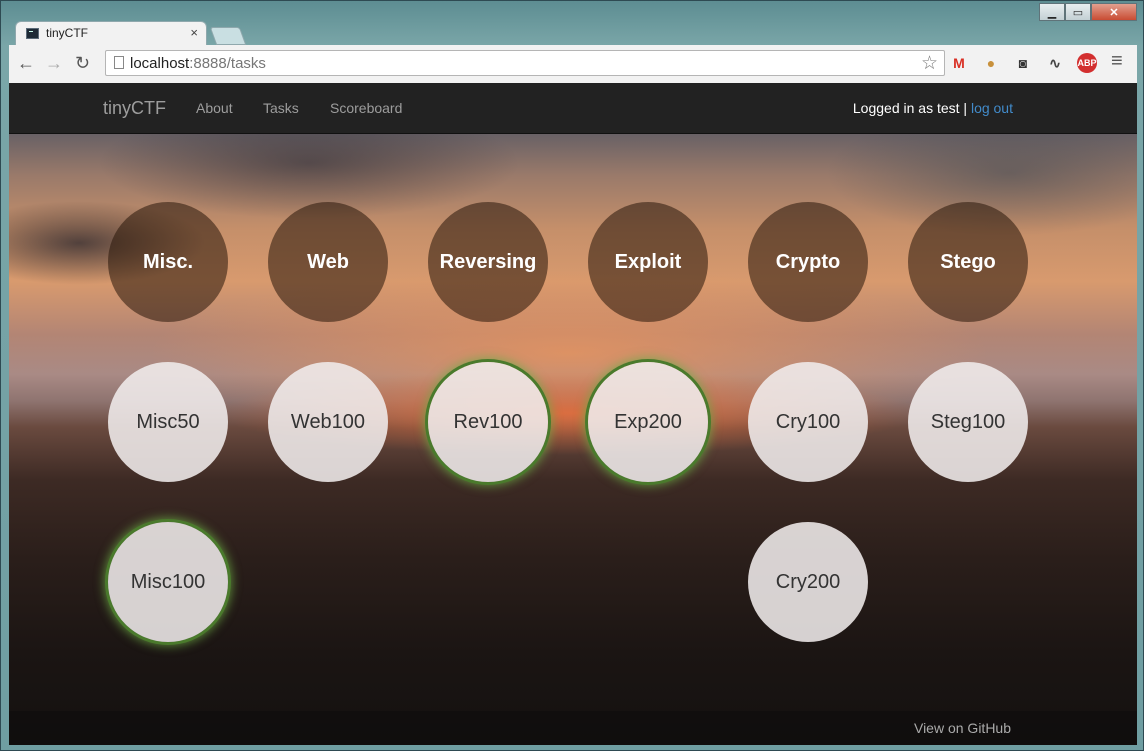 Image resolution: width=1144 pixels, height=751 pixels. Describe the element at coordinates (992, 108) in the screenshot. I see `logout-link: log out` at that location.